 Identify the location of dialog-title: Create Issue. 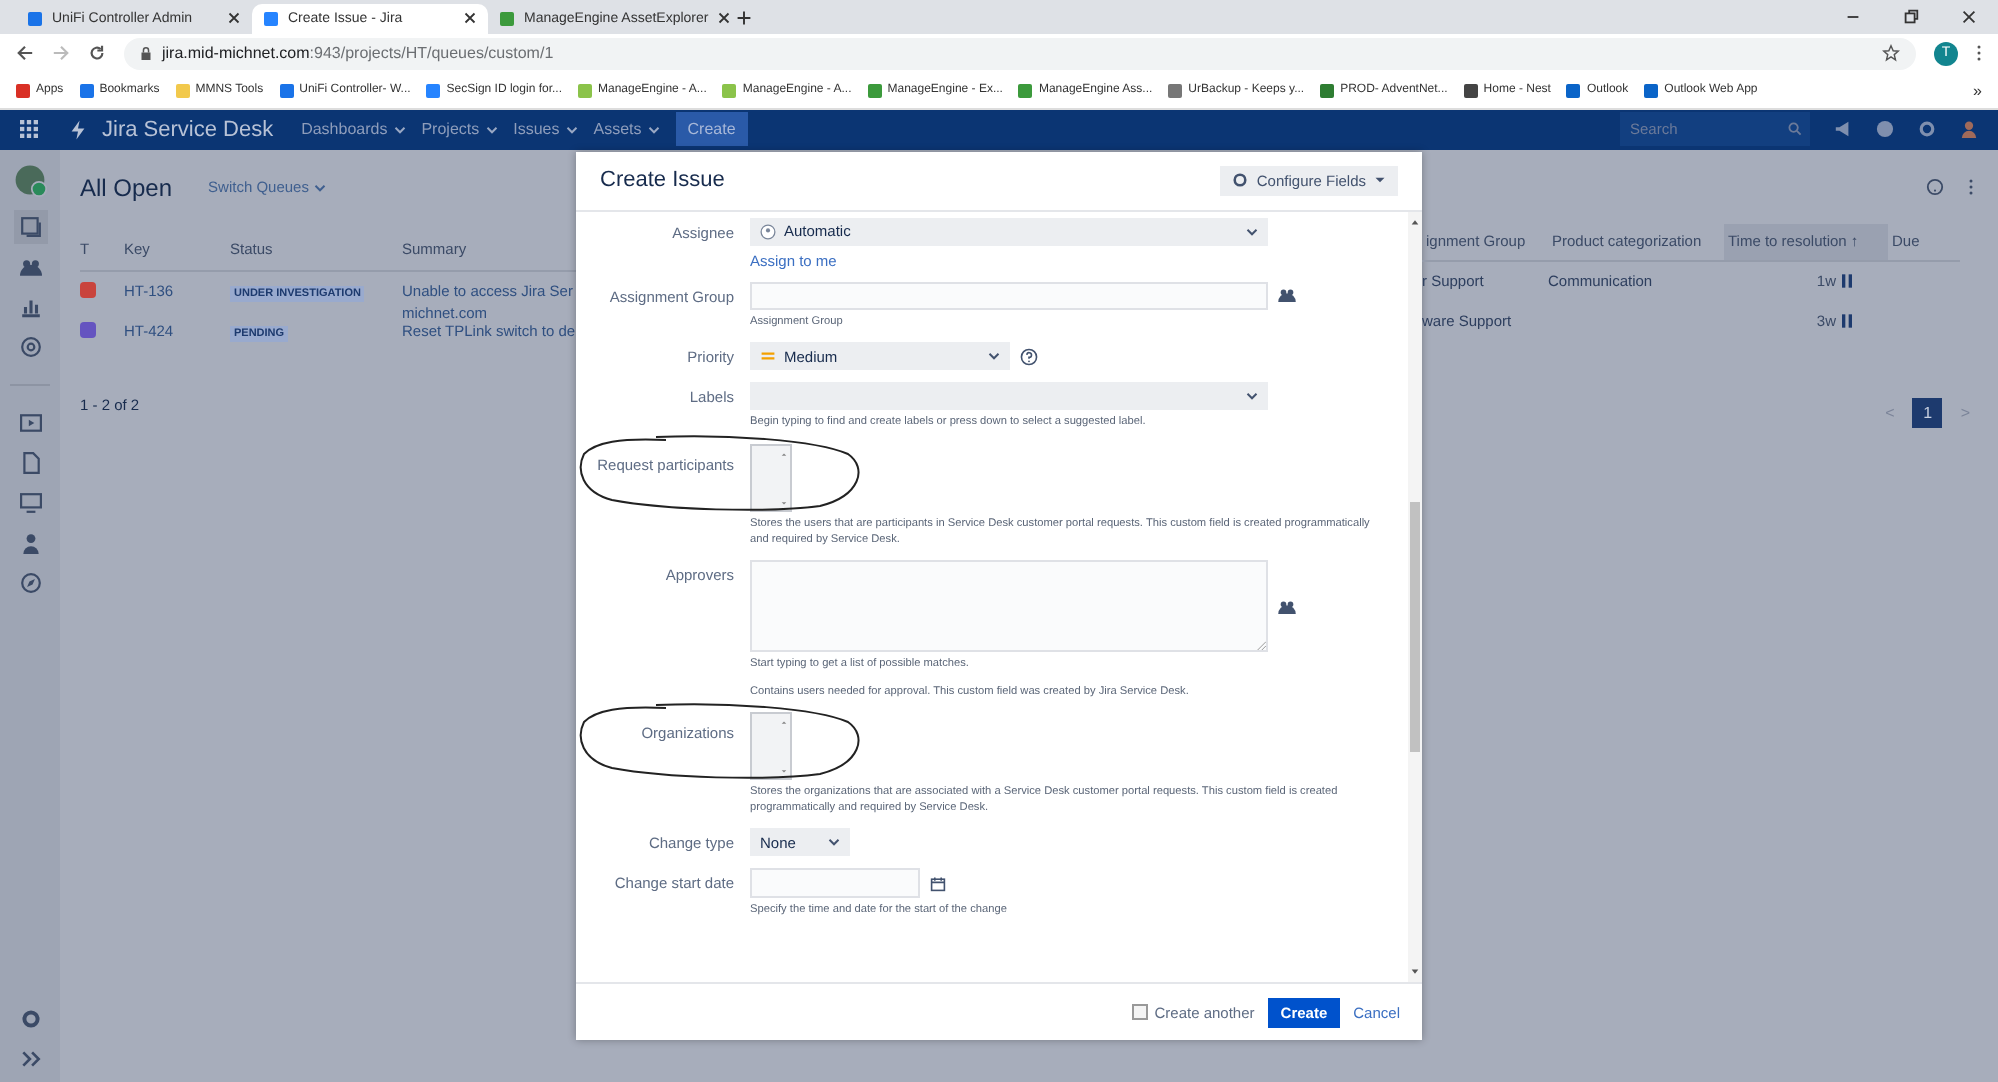
(662, 180).